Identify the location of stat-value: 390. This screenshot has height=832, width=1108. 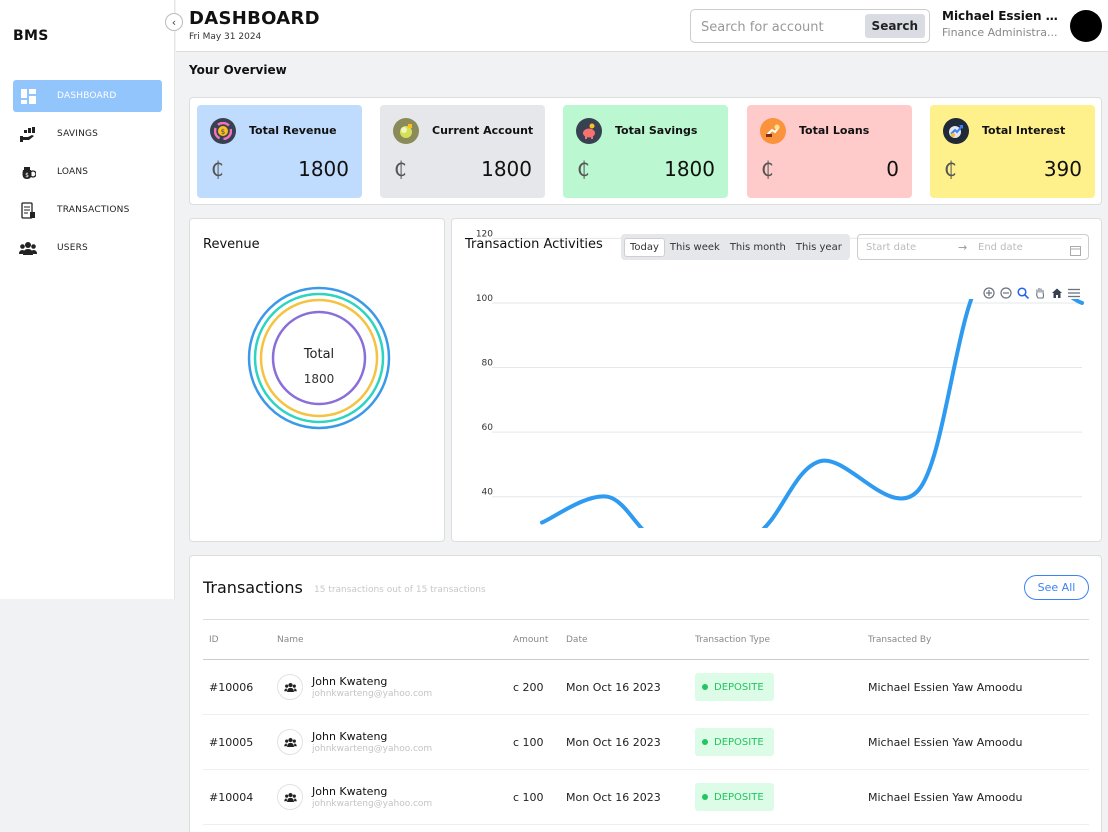
(1062, 169).